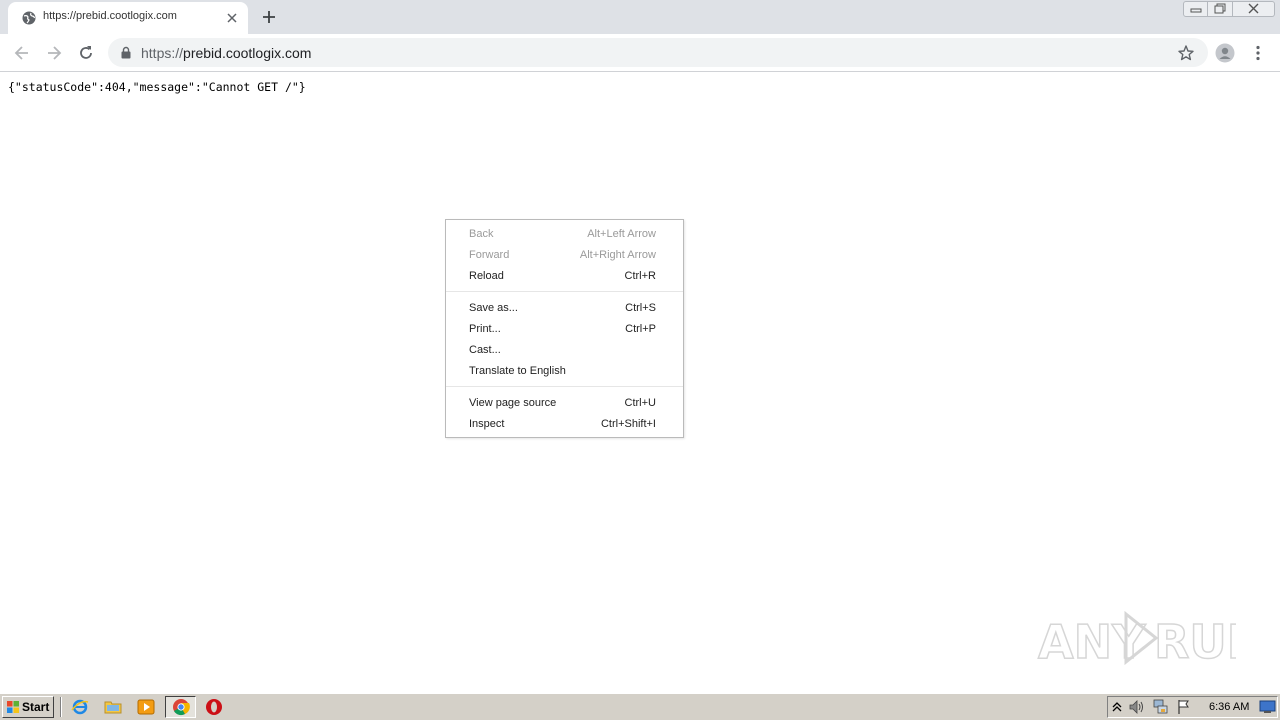  I want to click on lock-icon, so click(126, 52).